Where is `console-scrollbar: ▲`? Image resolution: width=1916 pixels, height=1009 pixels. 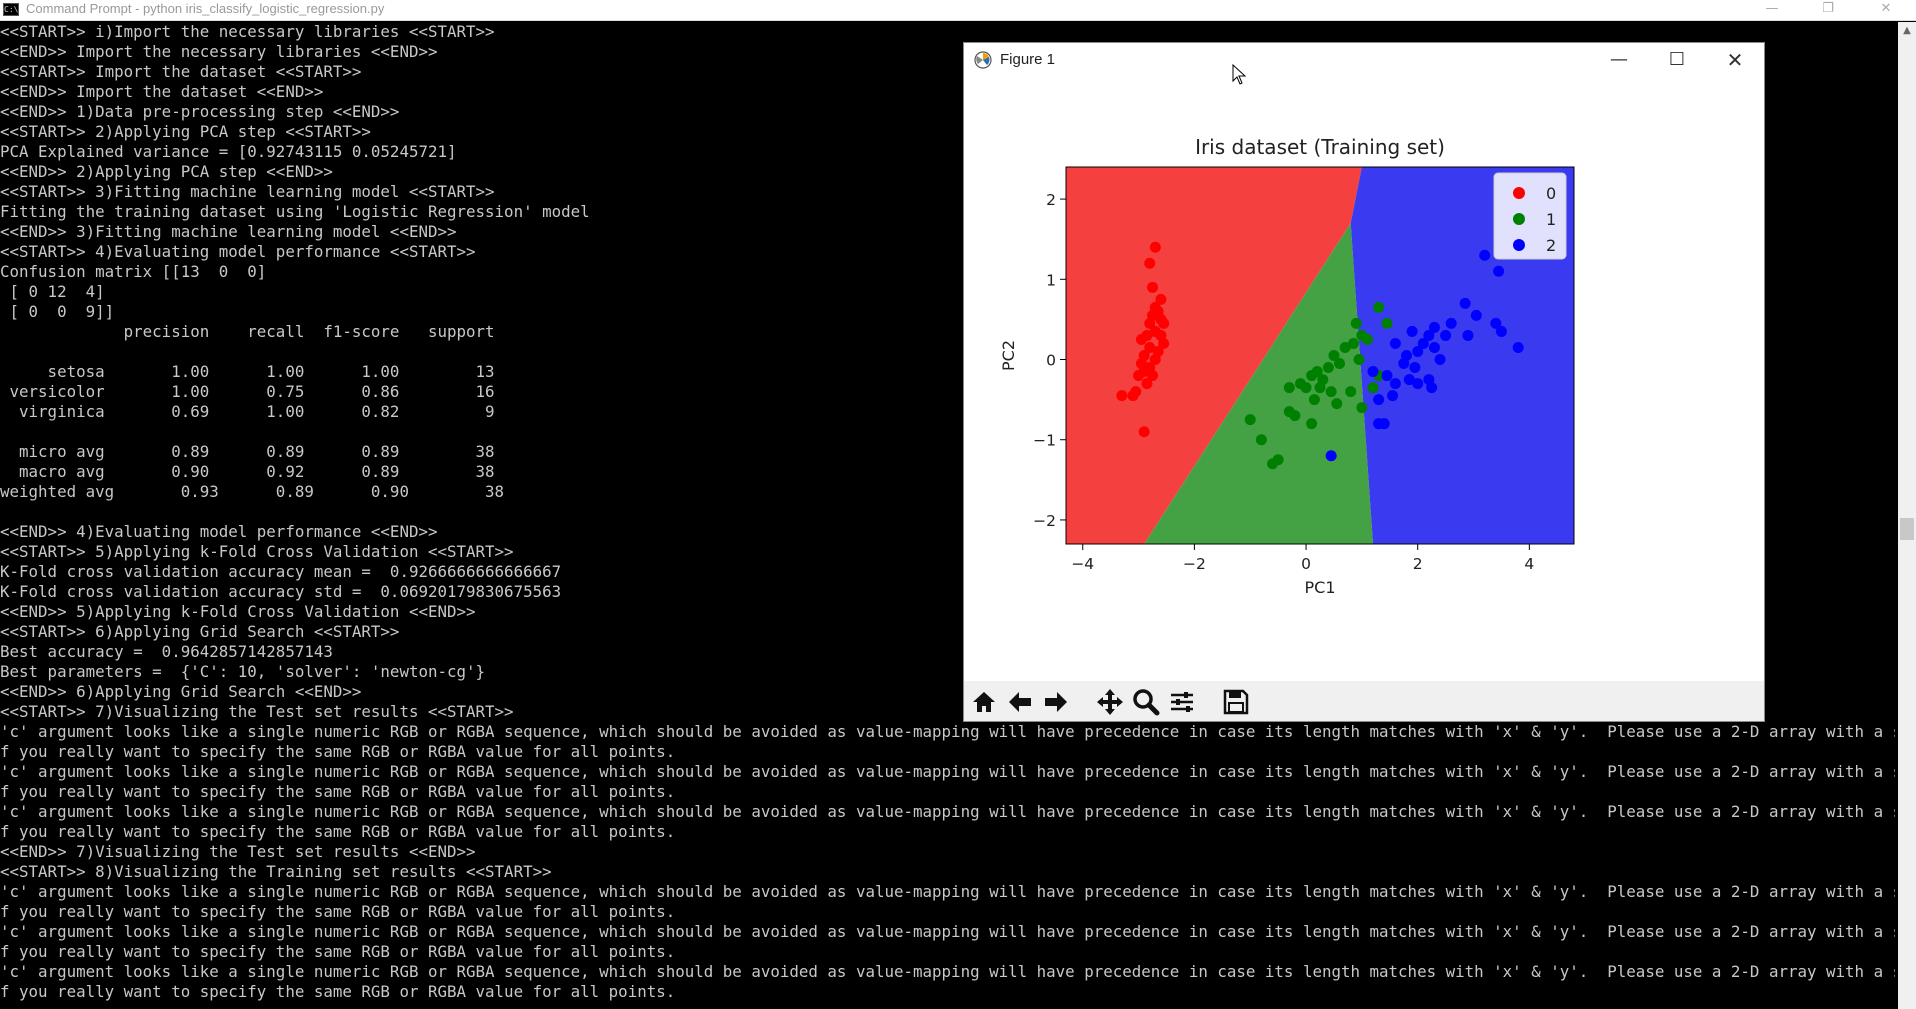
console-scrollbar: ▲ is located at coordinates (1907, 515).